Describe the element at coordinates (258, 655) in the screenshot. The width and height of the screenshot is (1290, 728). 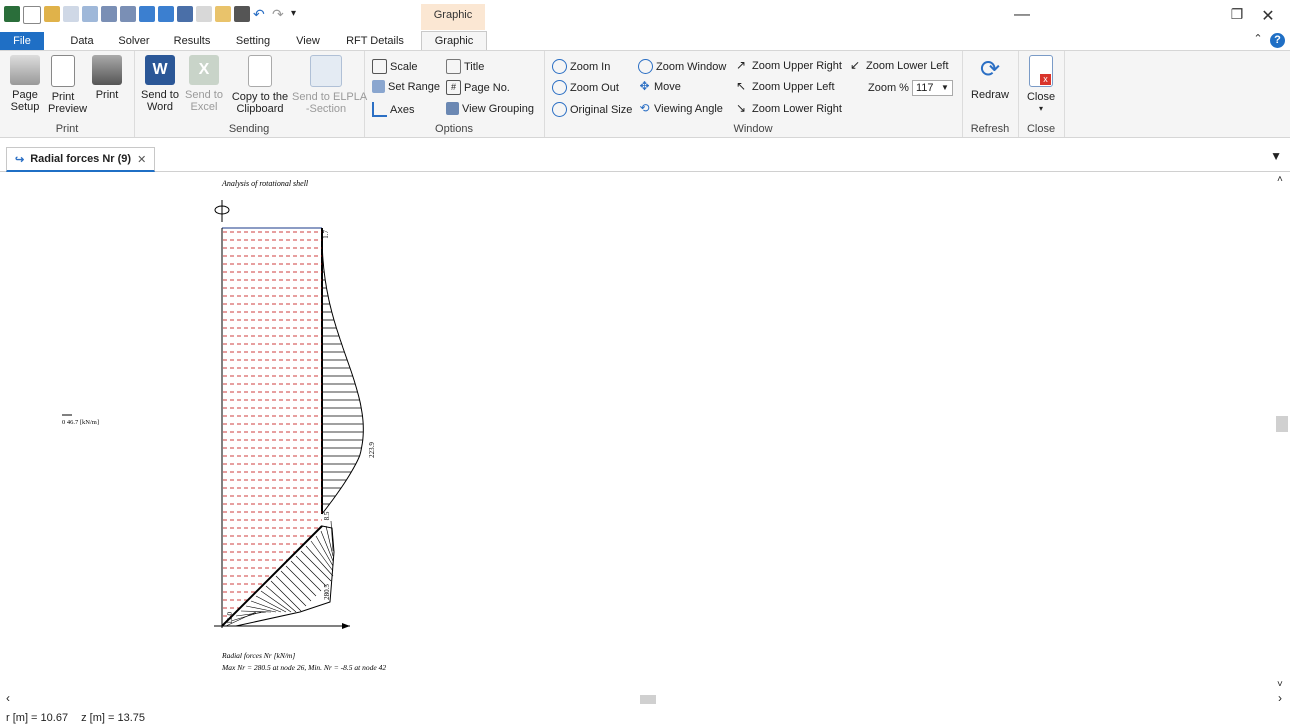
I see `footer-line-1: Radial forces Nr [kN/m]` at that location.